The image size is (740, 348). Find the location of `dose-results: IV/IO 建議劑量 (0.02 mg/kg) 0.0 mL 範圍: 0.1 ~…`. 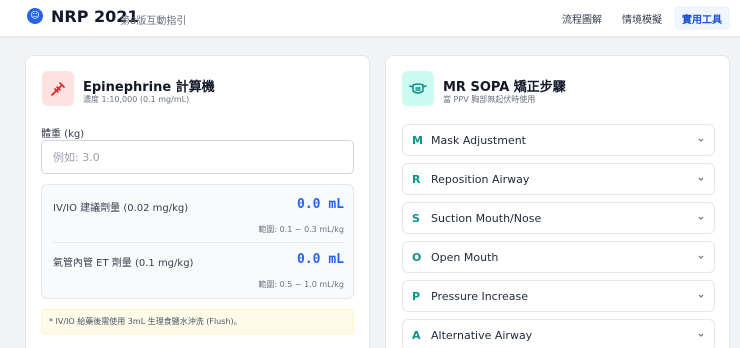

dose-results: IV/IO 建議劑量 (0.02 mg/kg) 0.0 mL 範圍: 0.1 ~… is located at coordinates (197, 241).